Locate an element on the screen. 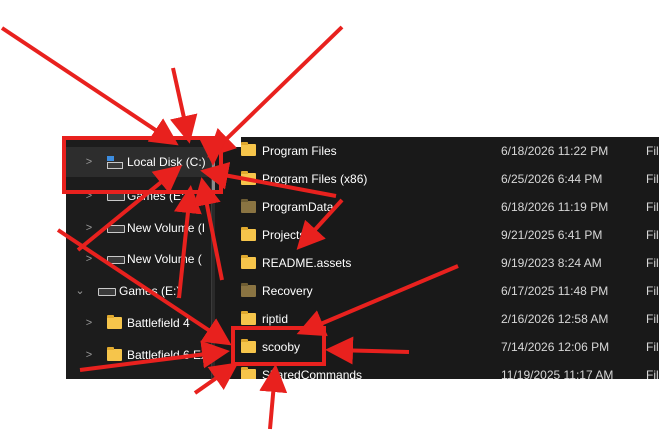 The image size is (659, 431). nav-item-battlefield-4: > Battlefield 4 is located at coordinates (138, 323).